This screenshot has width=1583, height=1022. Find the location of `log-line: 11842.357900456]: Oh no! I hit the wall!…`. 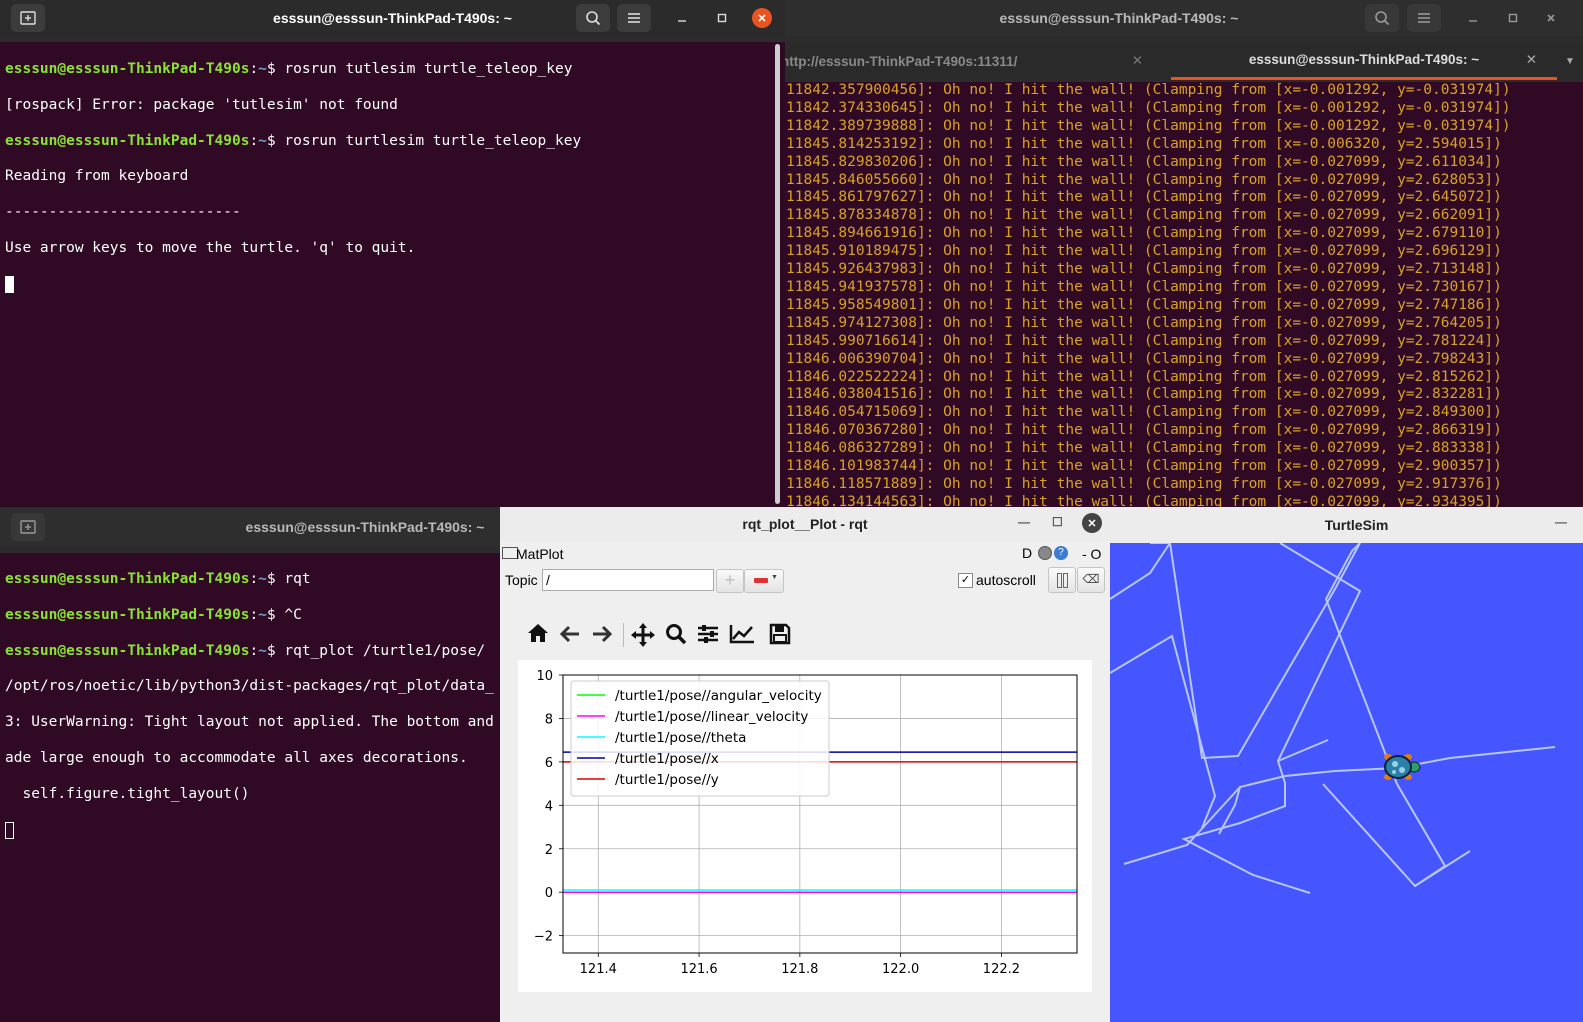

log-line: 11842.357900456]: Oh no! I hit the wall!… is located at coordinates (1148, 90).